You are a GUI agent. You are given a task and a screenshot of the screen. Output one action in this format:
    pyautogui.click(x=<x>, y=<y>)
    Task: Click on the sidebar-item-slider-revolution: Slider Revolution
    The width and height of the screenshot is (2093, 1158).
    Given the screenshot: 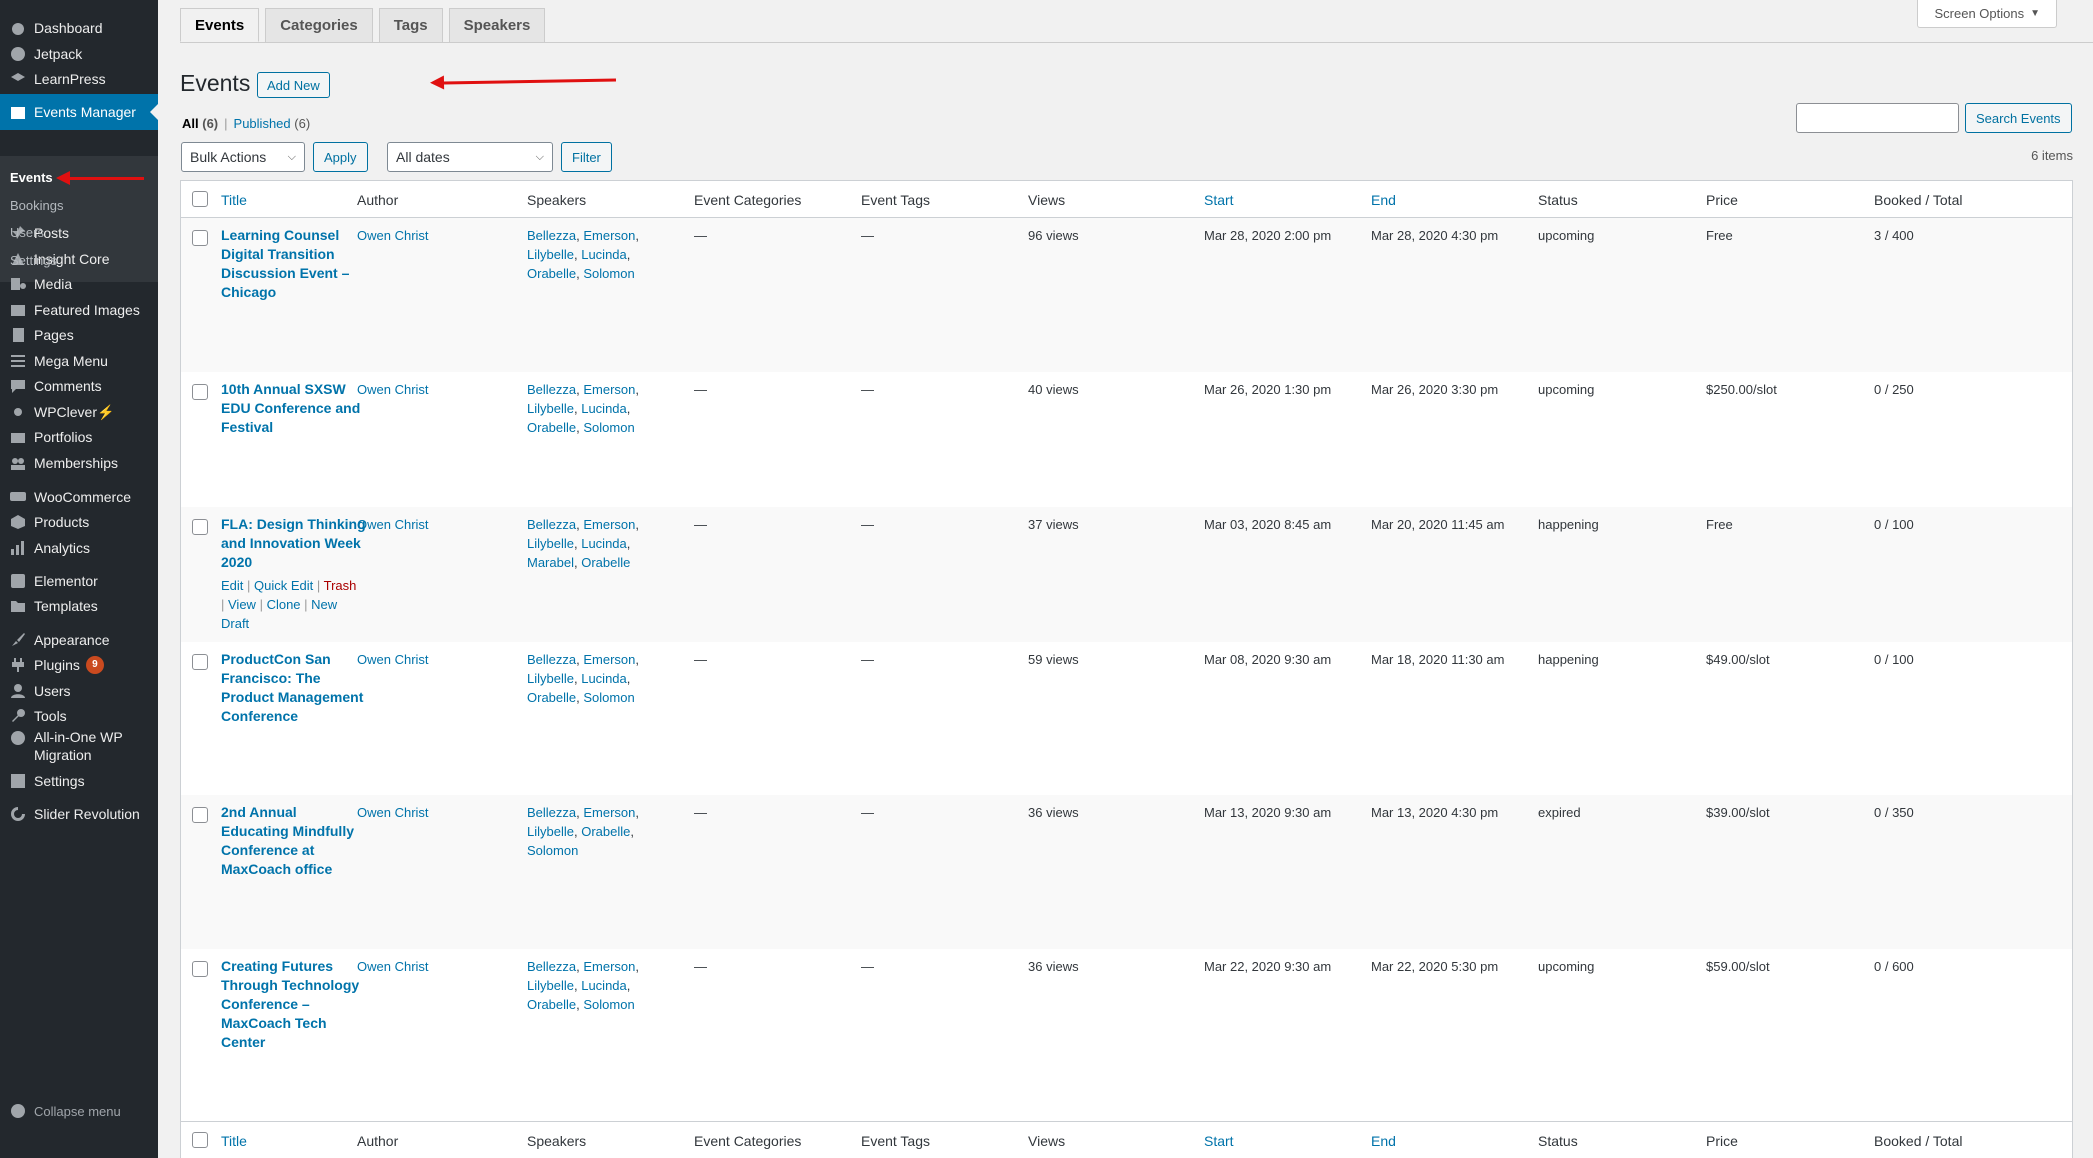 What is the action you would take?
    pyautogui.click(x=79, y=814)
    